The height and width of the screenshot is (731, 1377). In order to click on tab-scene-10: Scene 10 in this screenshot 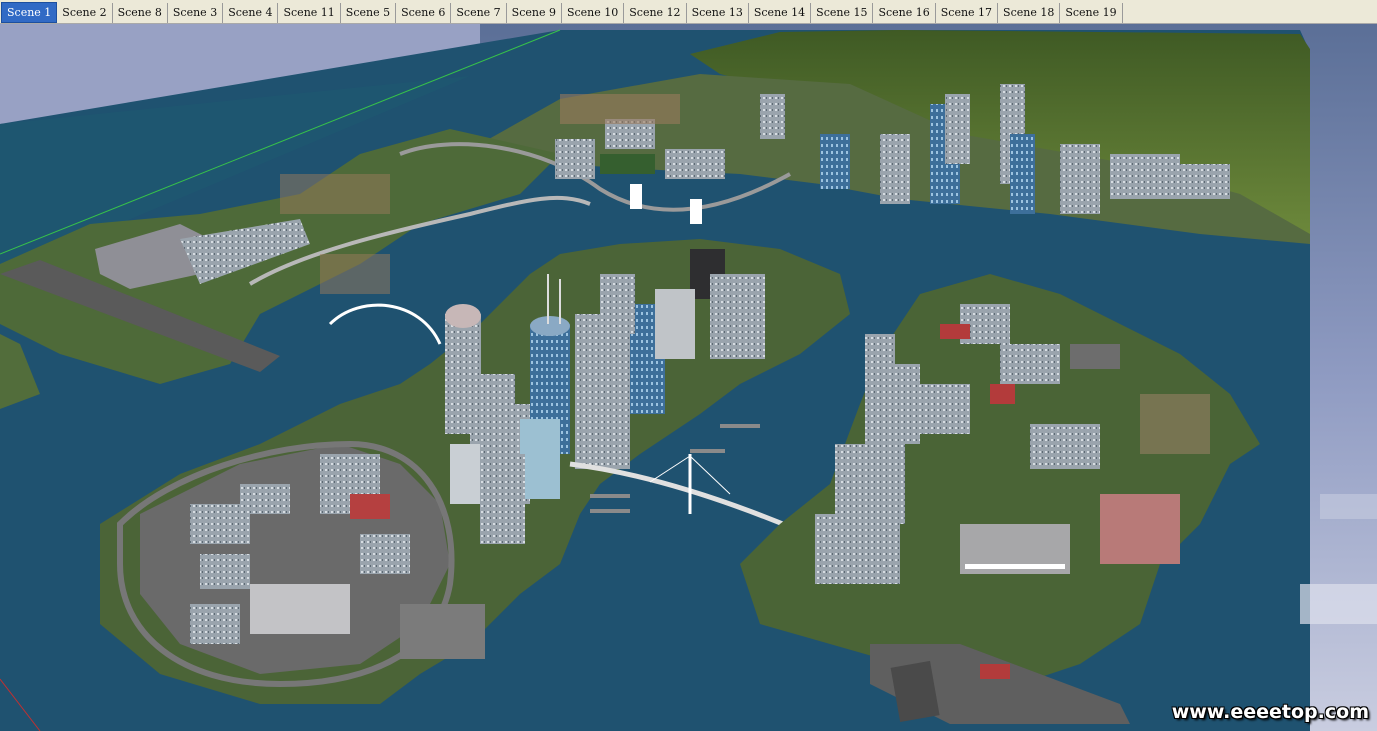, I will do `click(593, 13)`.